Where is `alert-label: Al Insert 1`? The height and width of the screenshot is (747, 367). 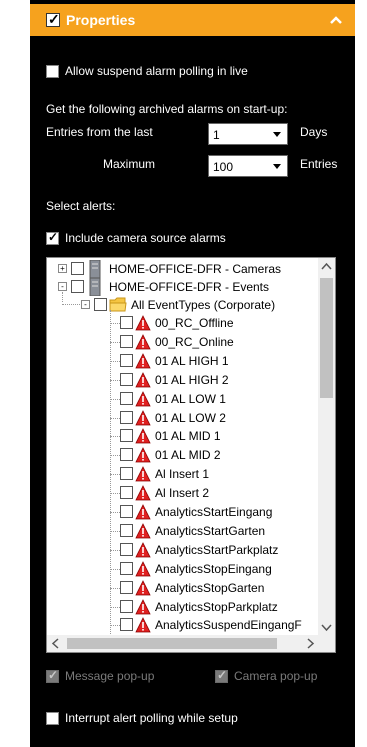 alert-label: Al Insert 1 is located at coordinates (182, 474).